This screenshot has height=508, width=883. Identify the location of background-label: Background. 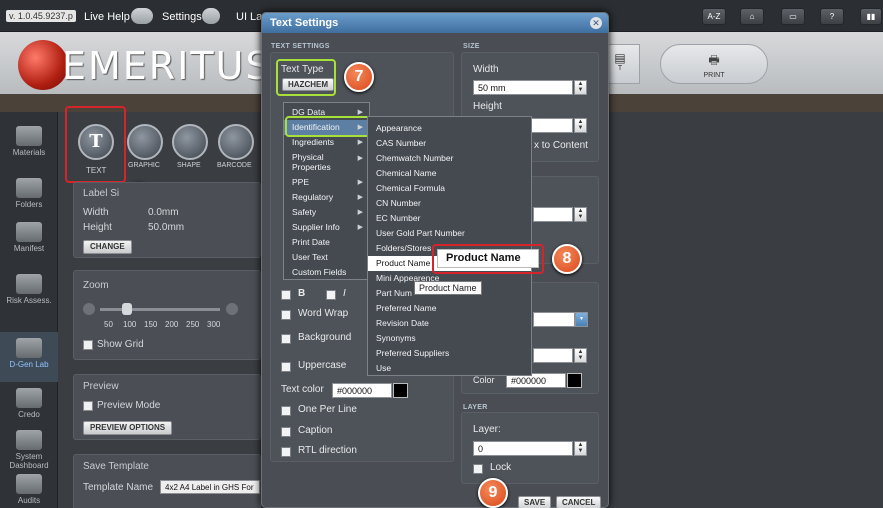
(325, 337).